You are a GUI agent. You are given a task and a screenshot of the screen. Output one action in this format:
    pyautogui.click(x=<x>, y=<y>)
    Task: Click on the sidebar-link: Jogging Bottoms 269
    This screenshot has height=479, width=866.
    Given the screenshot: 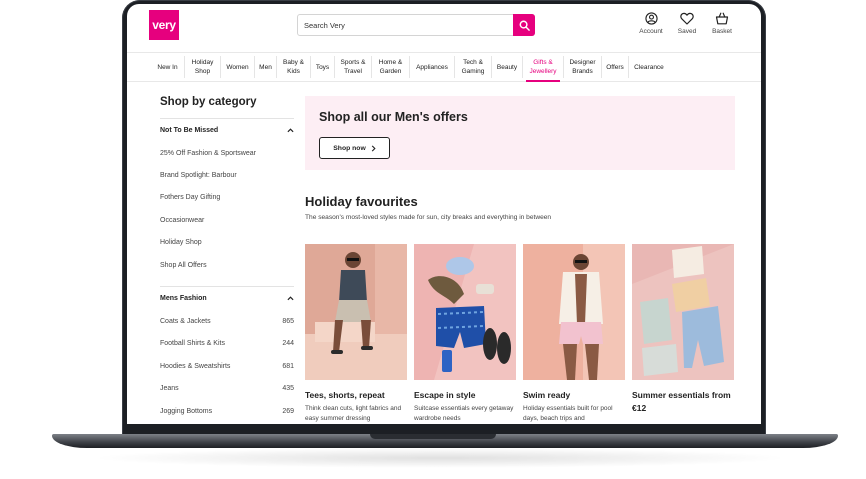 What is the action you would take?
    pyautogui.click(x=227, y=411)
    